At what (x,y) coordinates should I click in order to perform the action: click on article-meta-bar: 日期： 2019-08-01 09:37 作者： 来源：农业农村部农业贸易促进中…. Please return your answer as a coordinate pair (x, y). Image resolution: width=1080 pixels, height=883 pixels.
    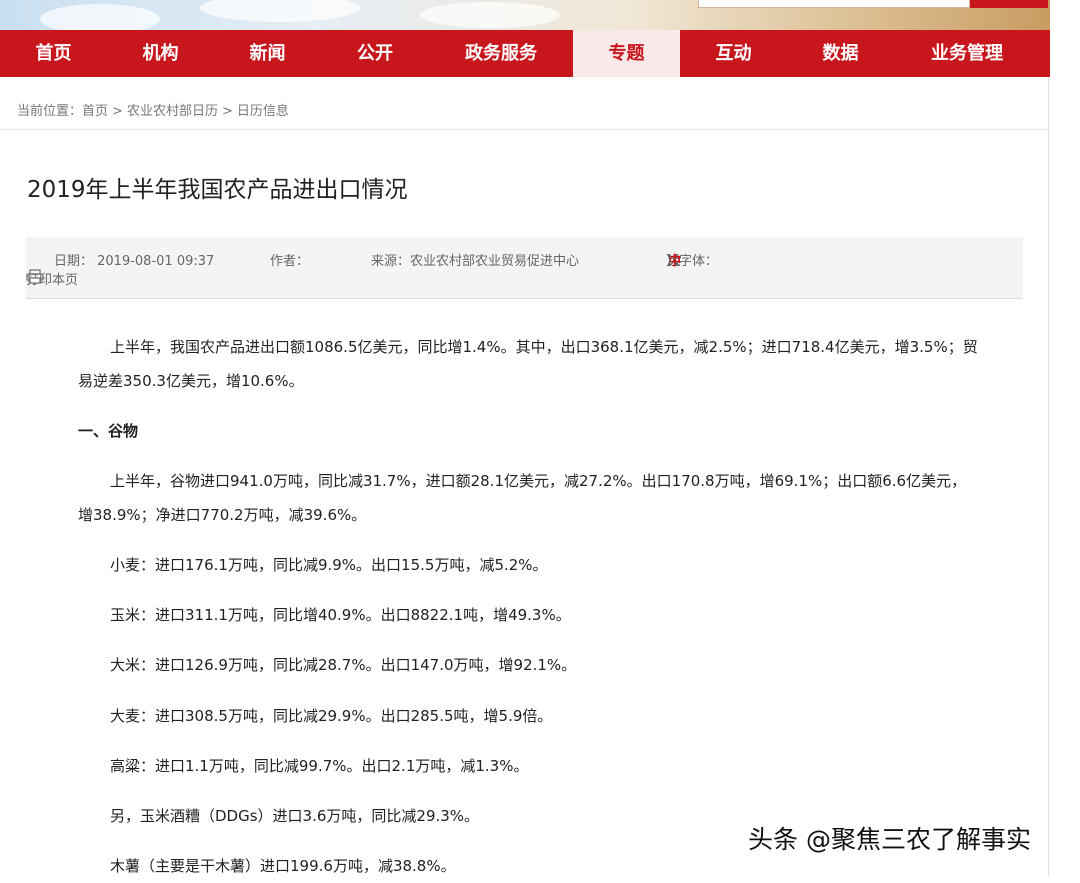
    Looking at the image, I should click on (524, 268).